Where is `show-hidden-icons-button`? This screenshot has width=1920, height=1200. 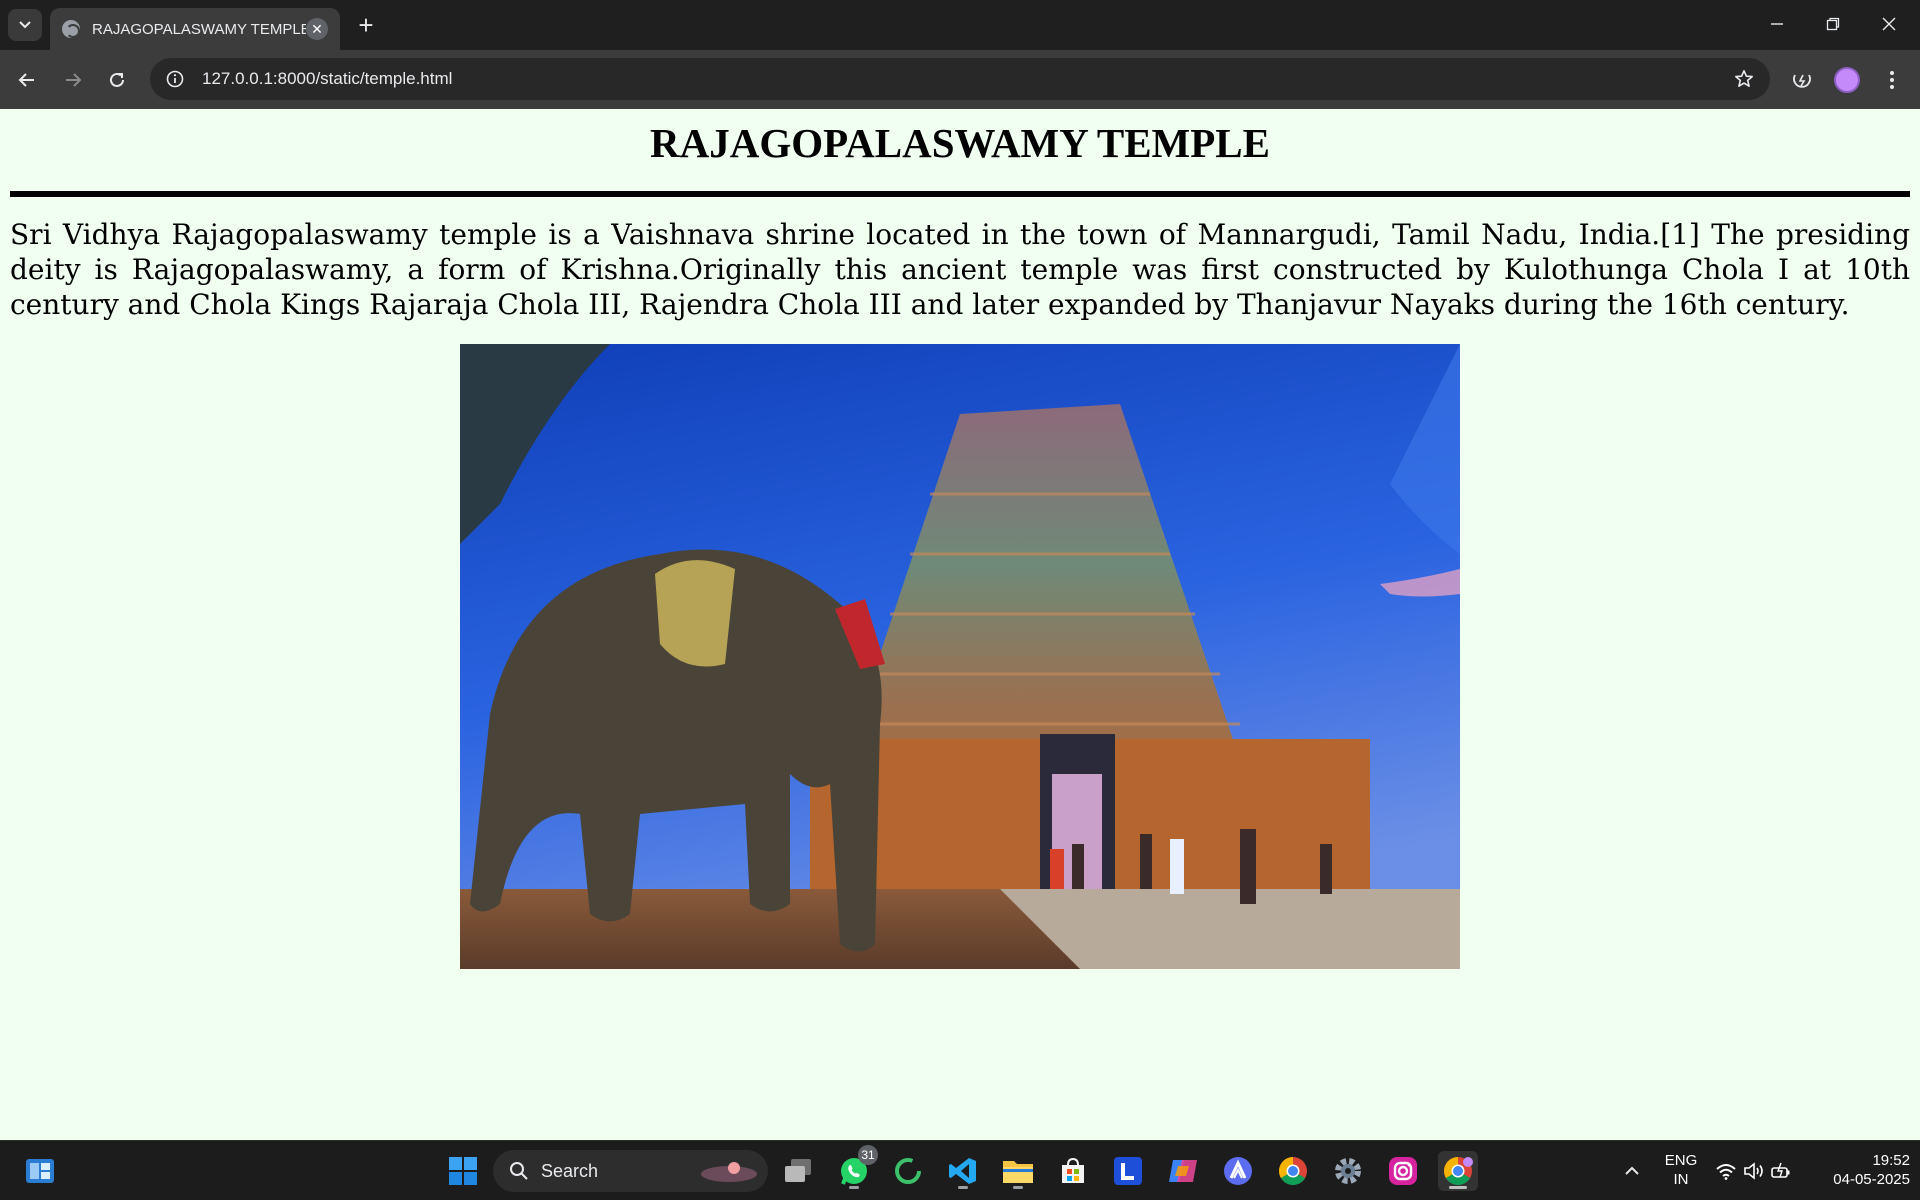
show-hidden-icons-button is located at coordinates (1632, 1171).